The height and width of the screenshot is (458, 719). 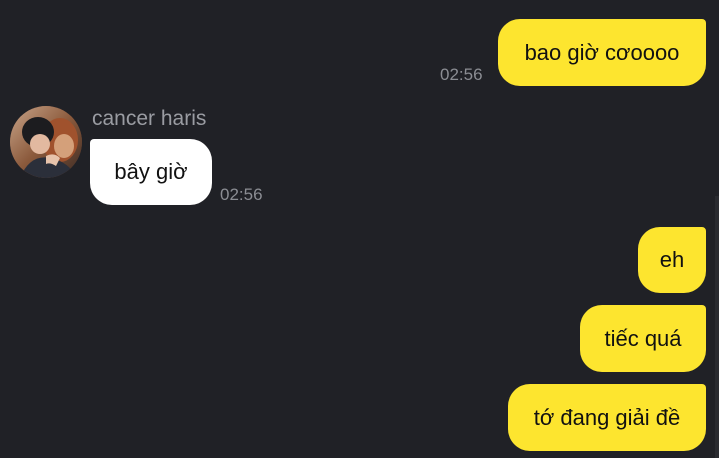 I want to click on message-bubble-outgoing: bao giờ cơoooo, so click(x=602, y=52).